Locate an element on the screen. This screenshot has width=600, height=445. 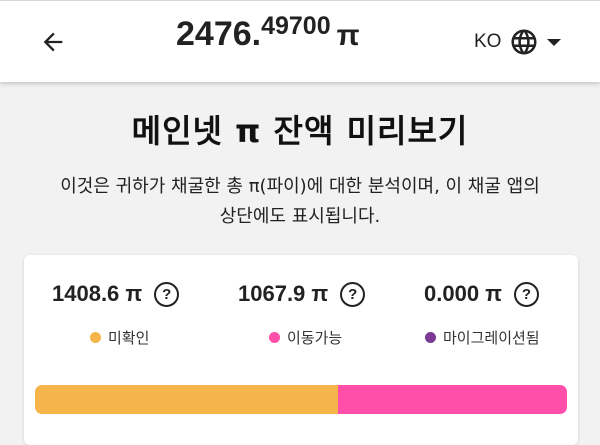
migrated-value: 0.000 π is located at coordinates (463, 293).